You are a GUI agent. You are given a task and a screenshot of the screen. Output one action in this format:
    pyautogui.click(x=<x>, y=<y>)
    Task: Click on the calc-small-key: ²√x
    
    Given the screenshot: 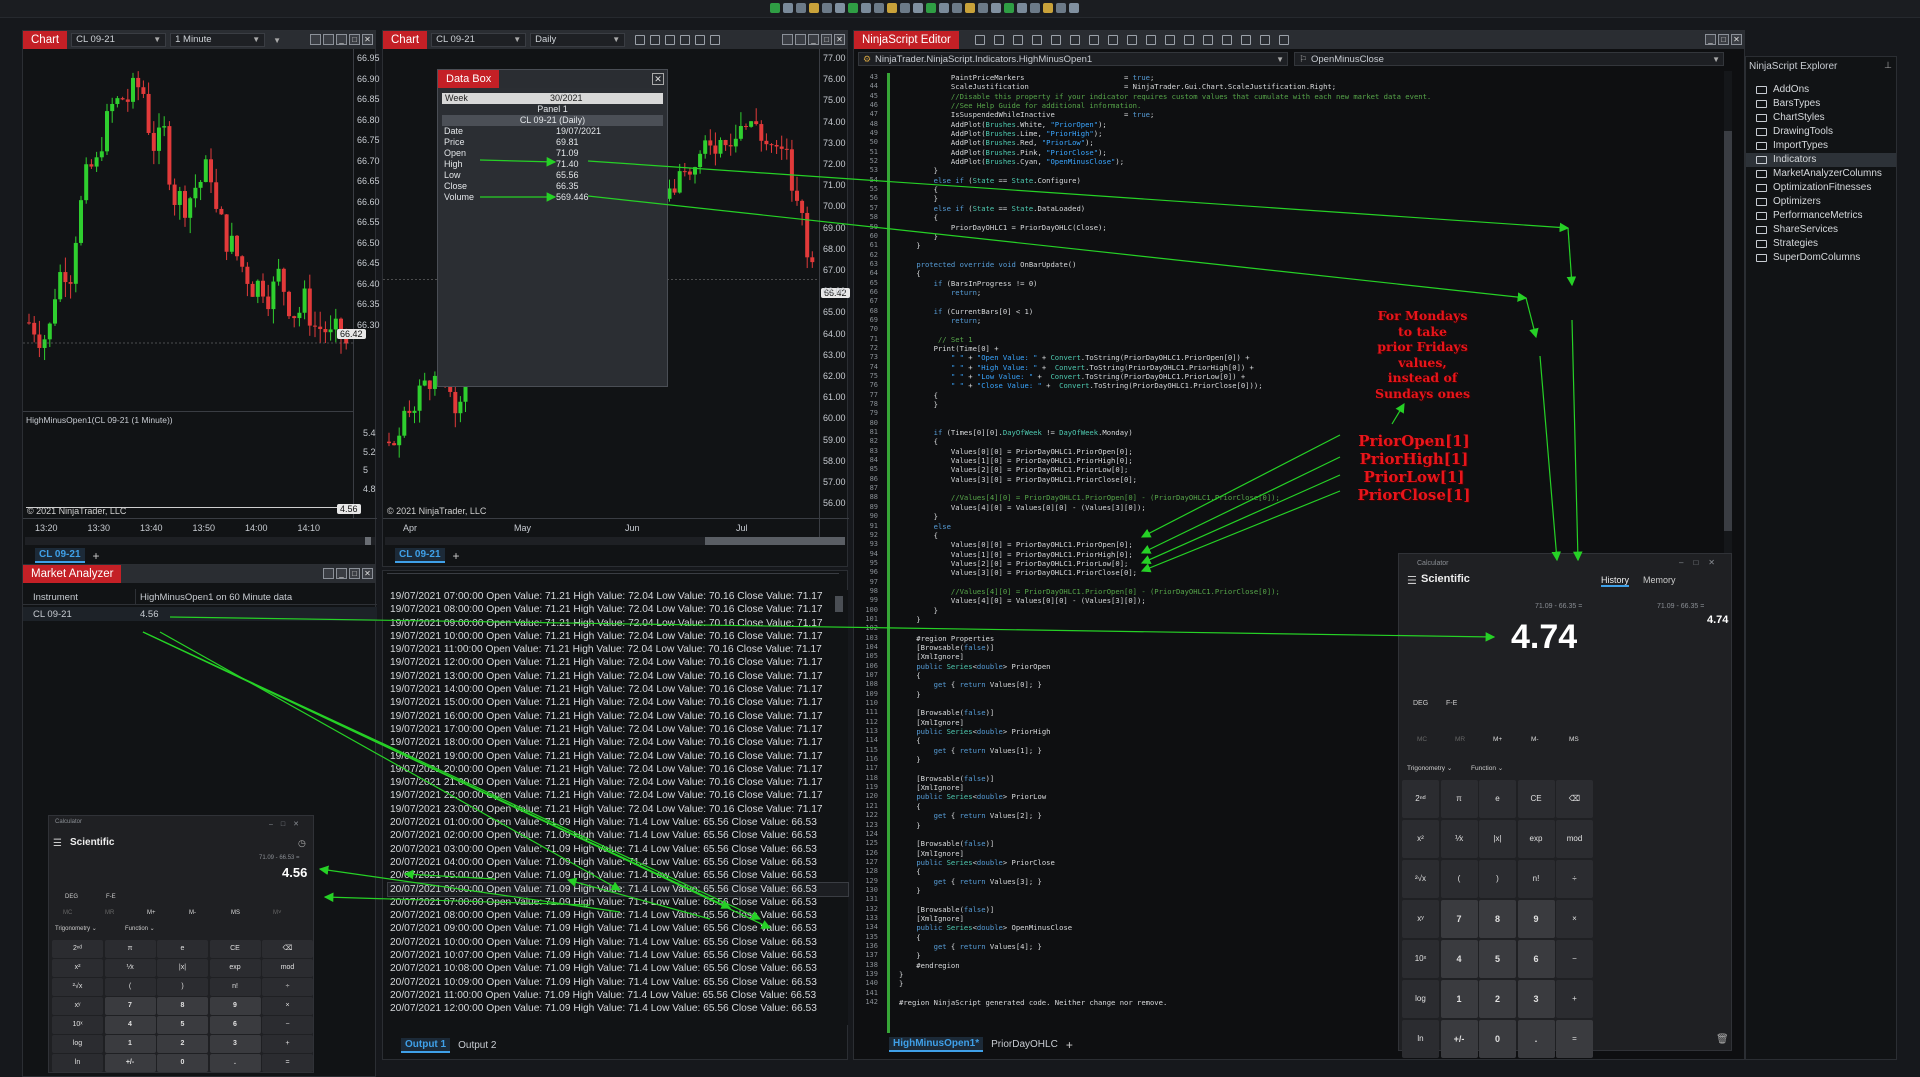 What is the action you would take?
    pyautogui.click(x=77, y=987)
    